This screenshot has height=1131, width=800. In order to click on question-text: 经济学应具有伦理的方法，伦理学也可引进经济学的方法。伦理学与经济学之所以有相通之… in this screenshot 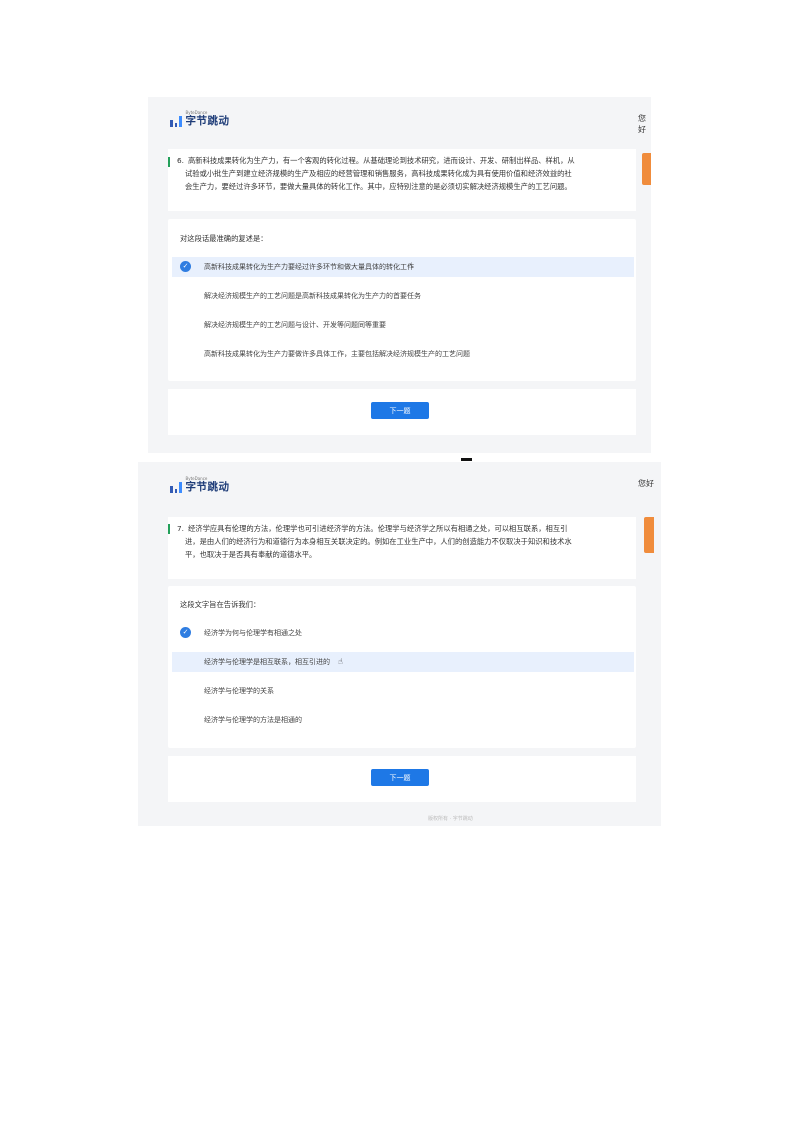, I will do `click(410, 541)`.